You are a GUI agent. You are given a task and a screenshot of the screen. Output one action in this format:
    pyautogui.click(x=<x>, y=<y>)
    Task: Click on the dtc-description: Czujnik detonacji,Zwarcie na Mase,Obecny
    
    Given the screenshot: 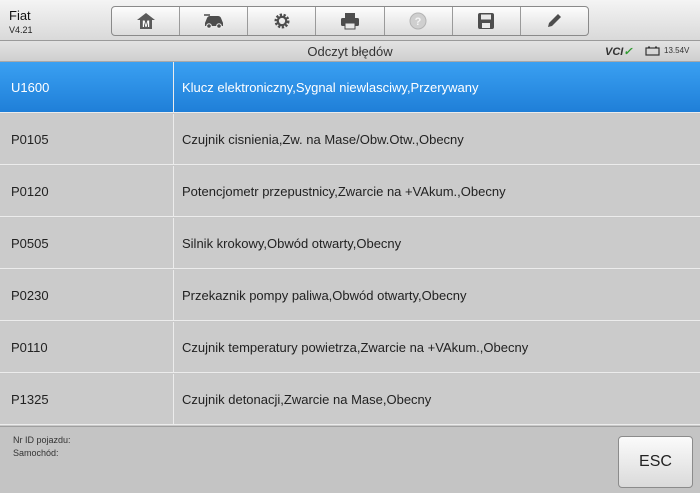 What is the action you would take?
    pyautogui.click(x=307, y=399)
    